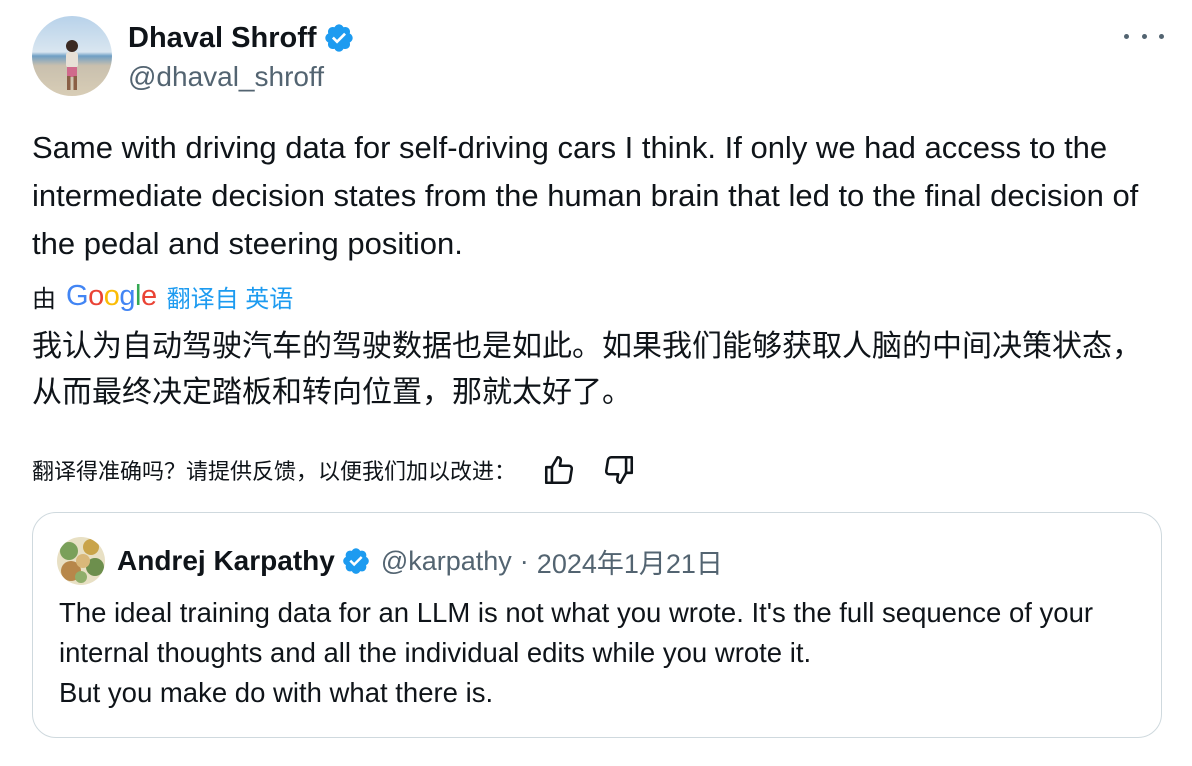 The width and height of the screenshot is (1192, 766). I want to click on feedback-prompt: 翻译得准确吗？请提供反馈，以便我们加以改进：, so click(274, 471).